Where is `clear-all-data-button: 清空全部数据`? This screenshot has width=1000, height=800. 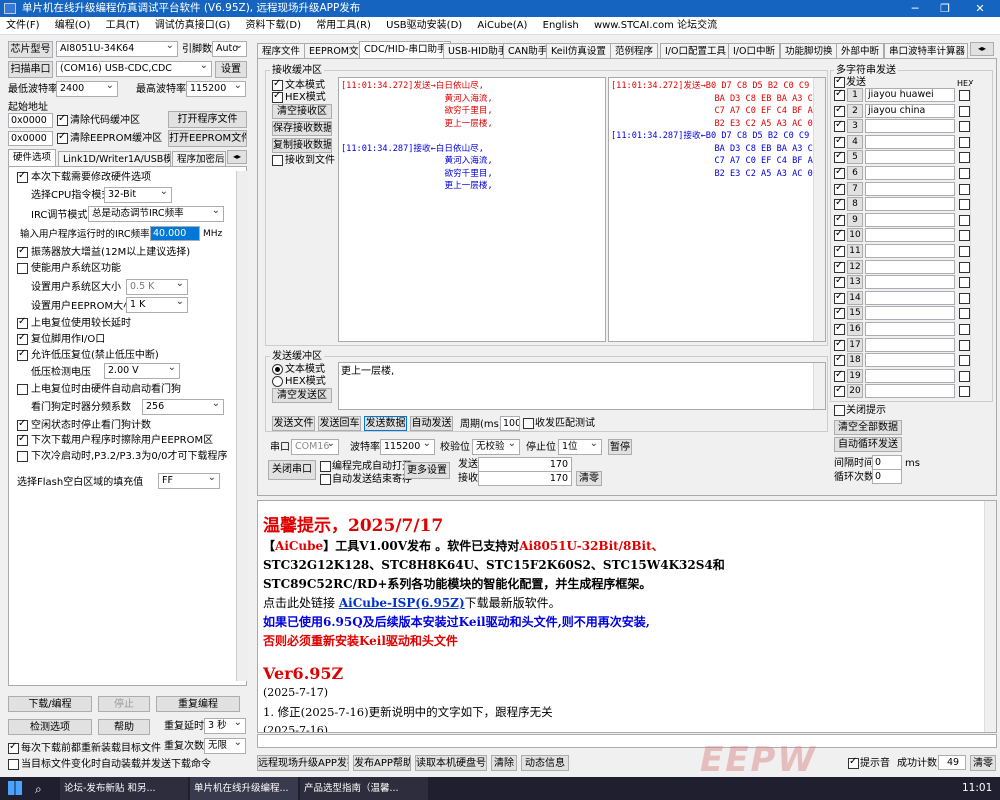 clear-all-data-button: 清空全部数据 is located at coordinates (868, 427).